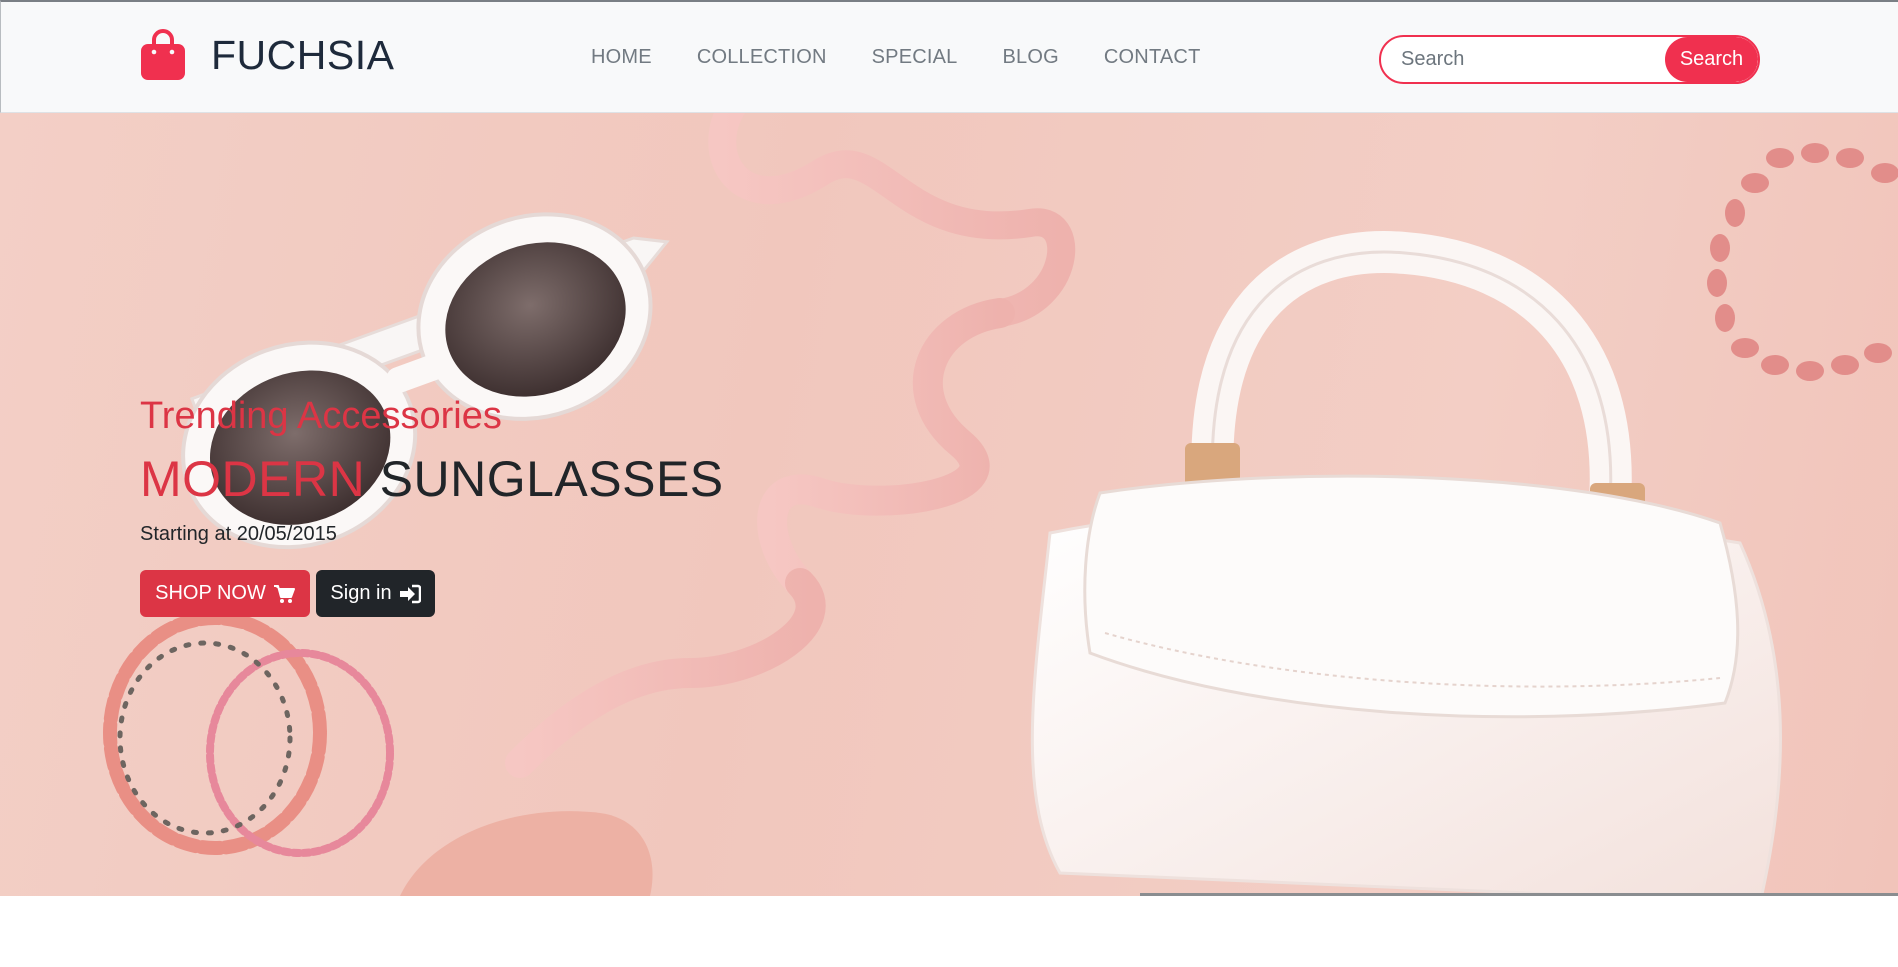 The width and height of the screenshot is (1898, 967). Describe the element at coordinates (762, 57) in the screenshot. I see `nav-collection: COLLECTION` at that location.